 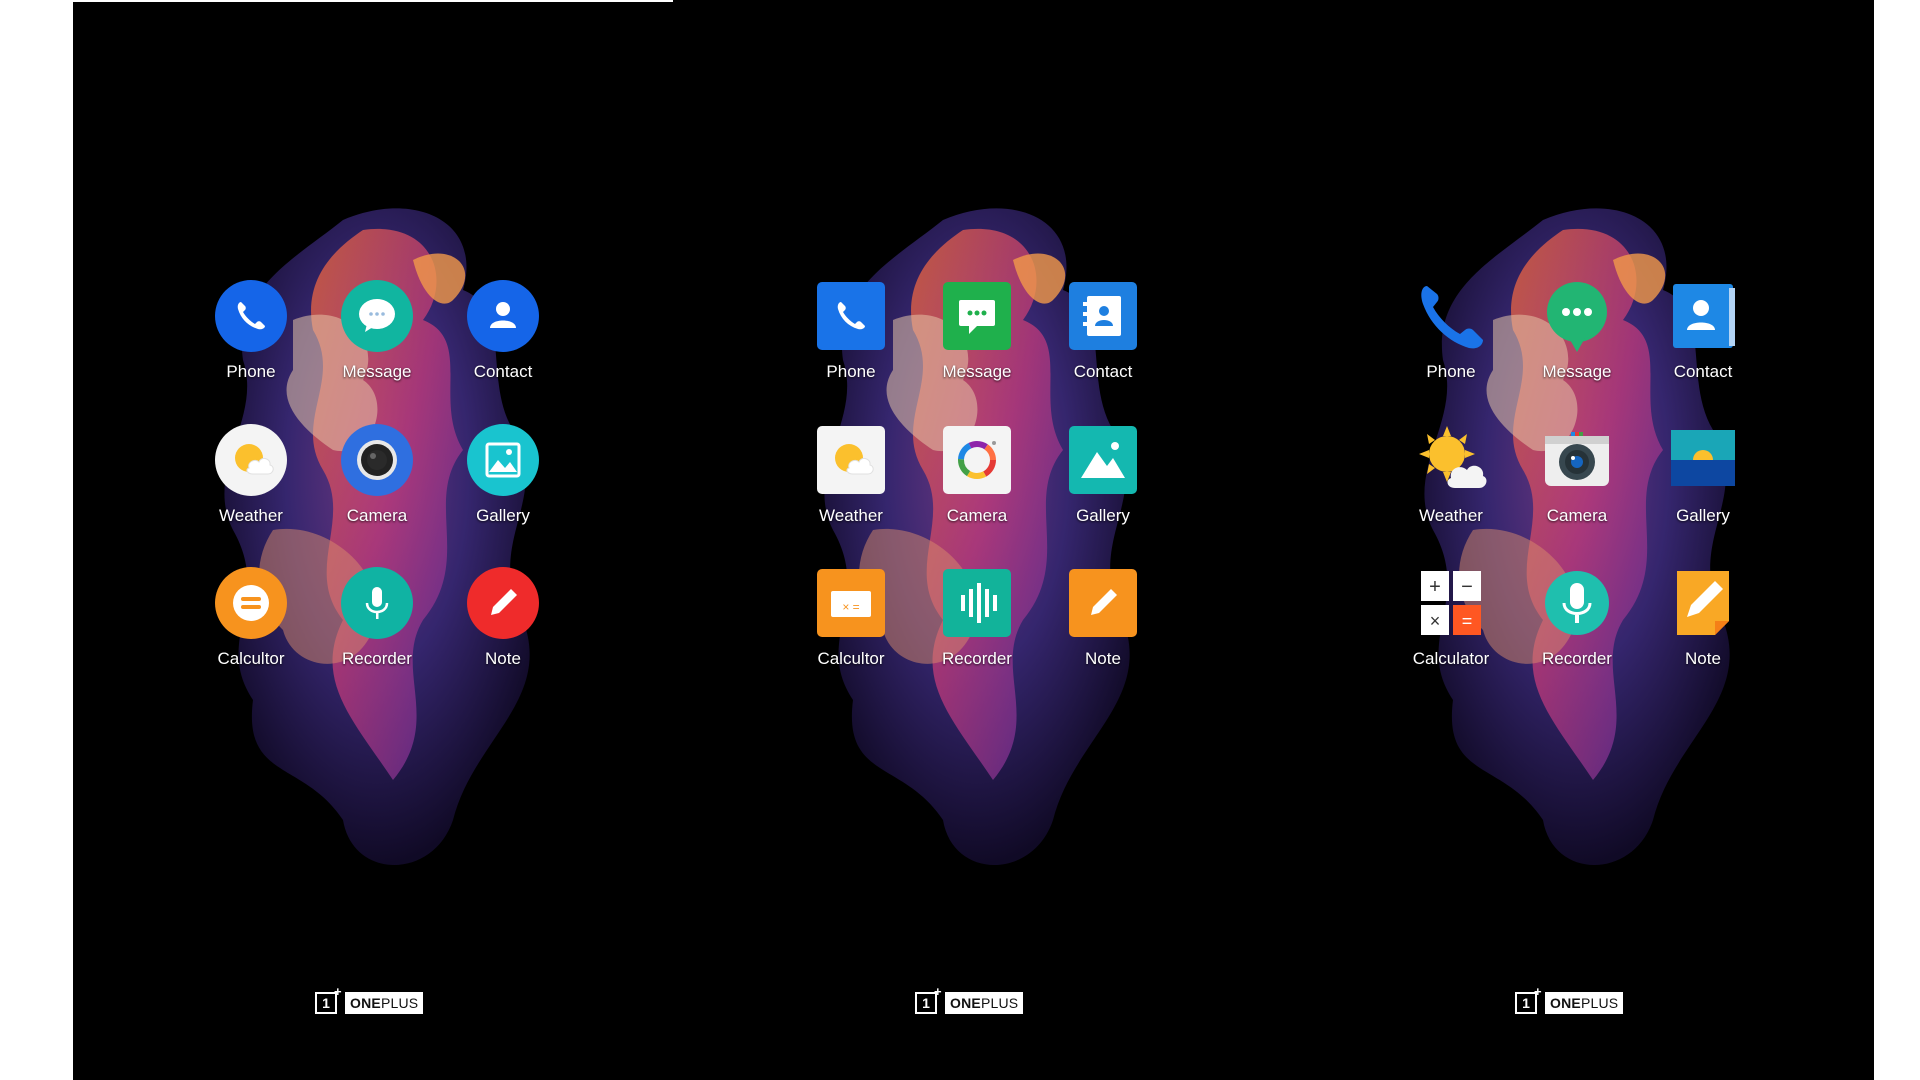 I want to click on app-calcultor: × = Calcultor, so click(x=851, y=625).